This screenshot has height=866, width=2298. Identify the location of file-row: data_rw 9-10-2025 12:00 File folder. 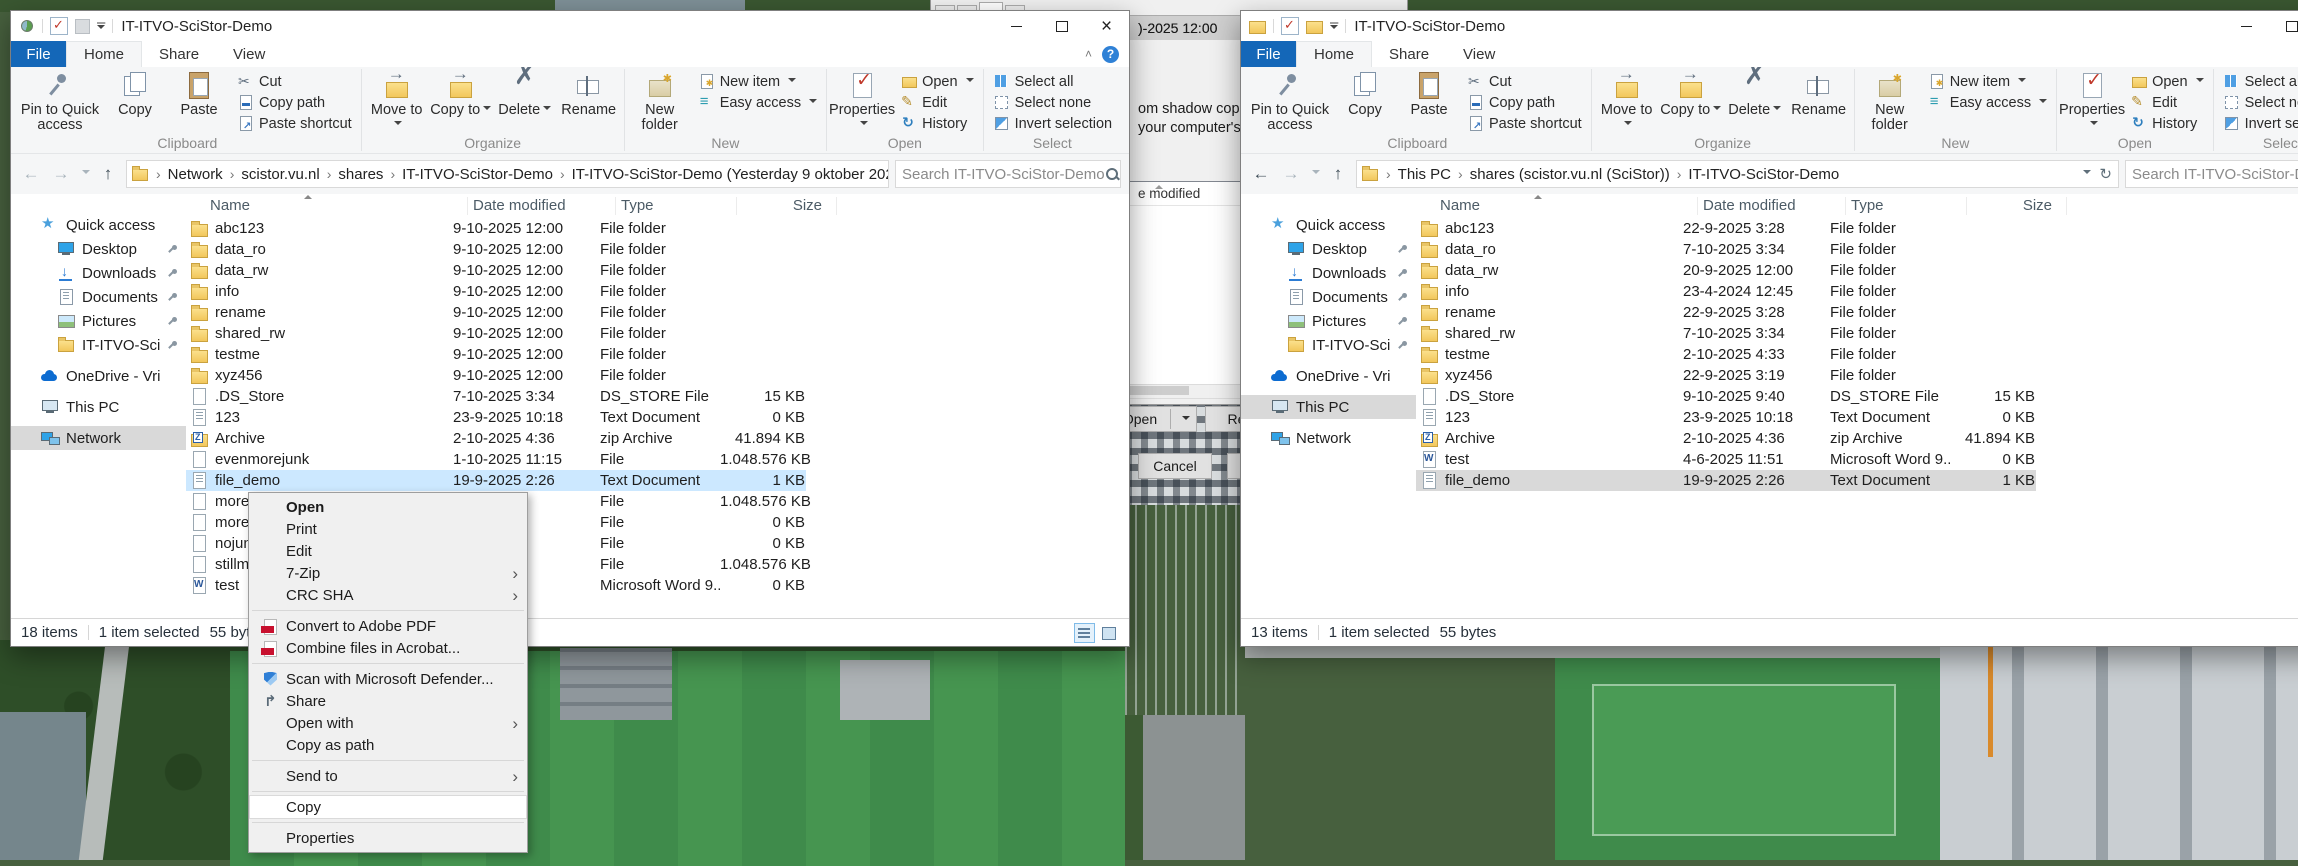
(496, 270).